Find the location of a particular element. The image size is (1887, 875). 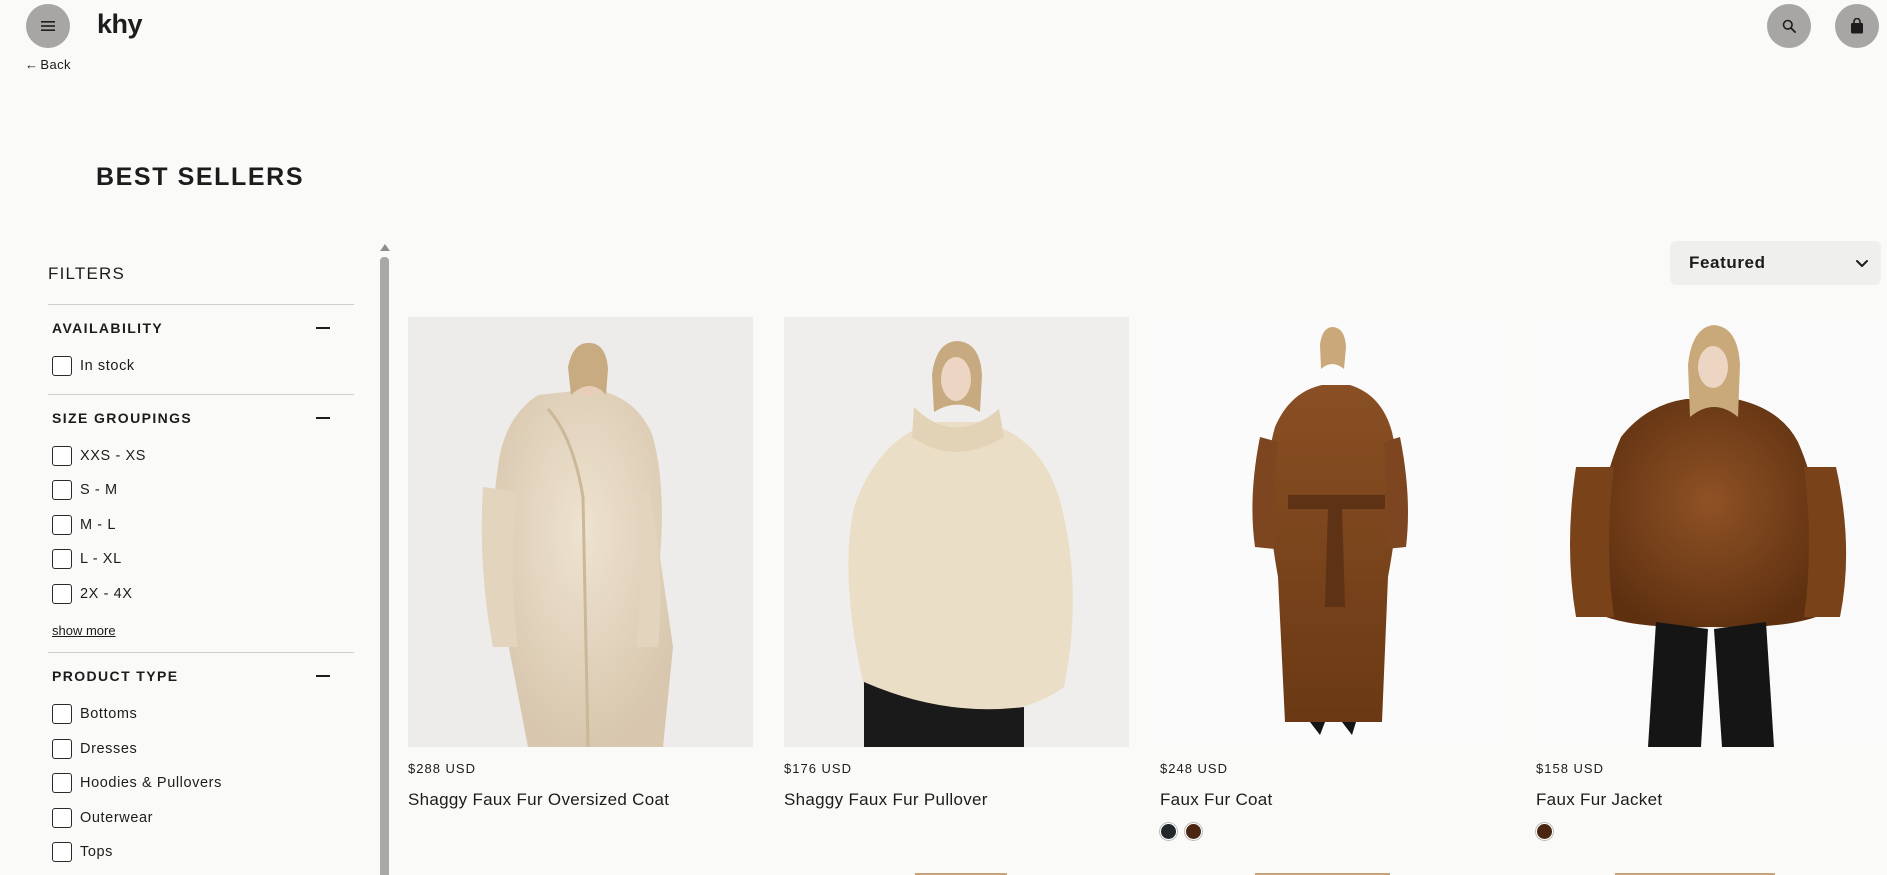

hamburger-menu-icon is located at coordinates (48, 26).